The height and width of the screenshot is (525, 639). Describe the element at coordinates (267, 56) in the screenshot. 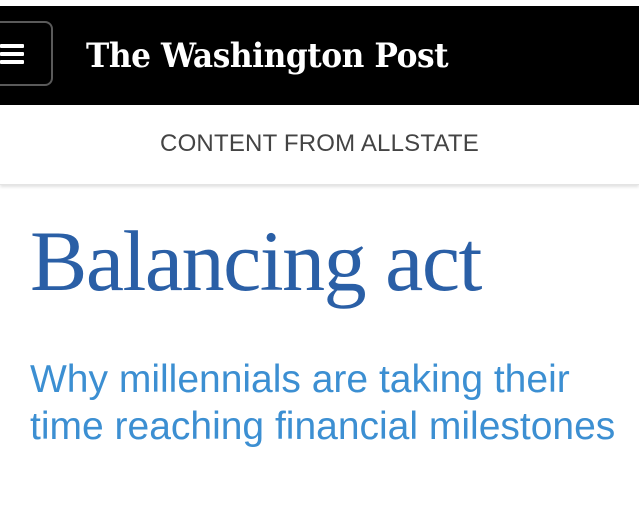

I see `masthead-logo: The Washington Post` at that location.